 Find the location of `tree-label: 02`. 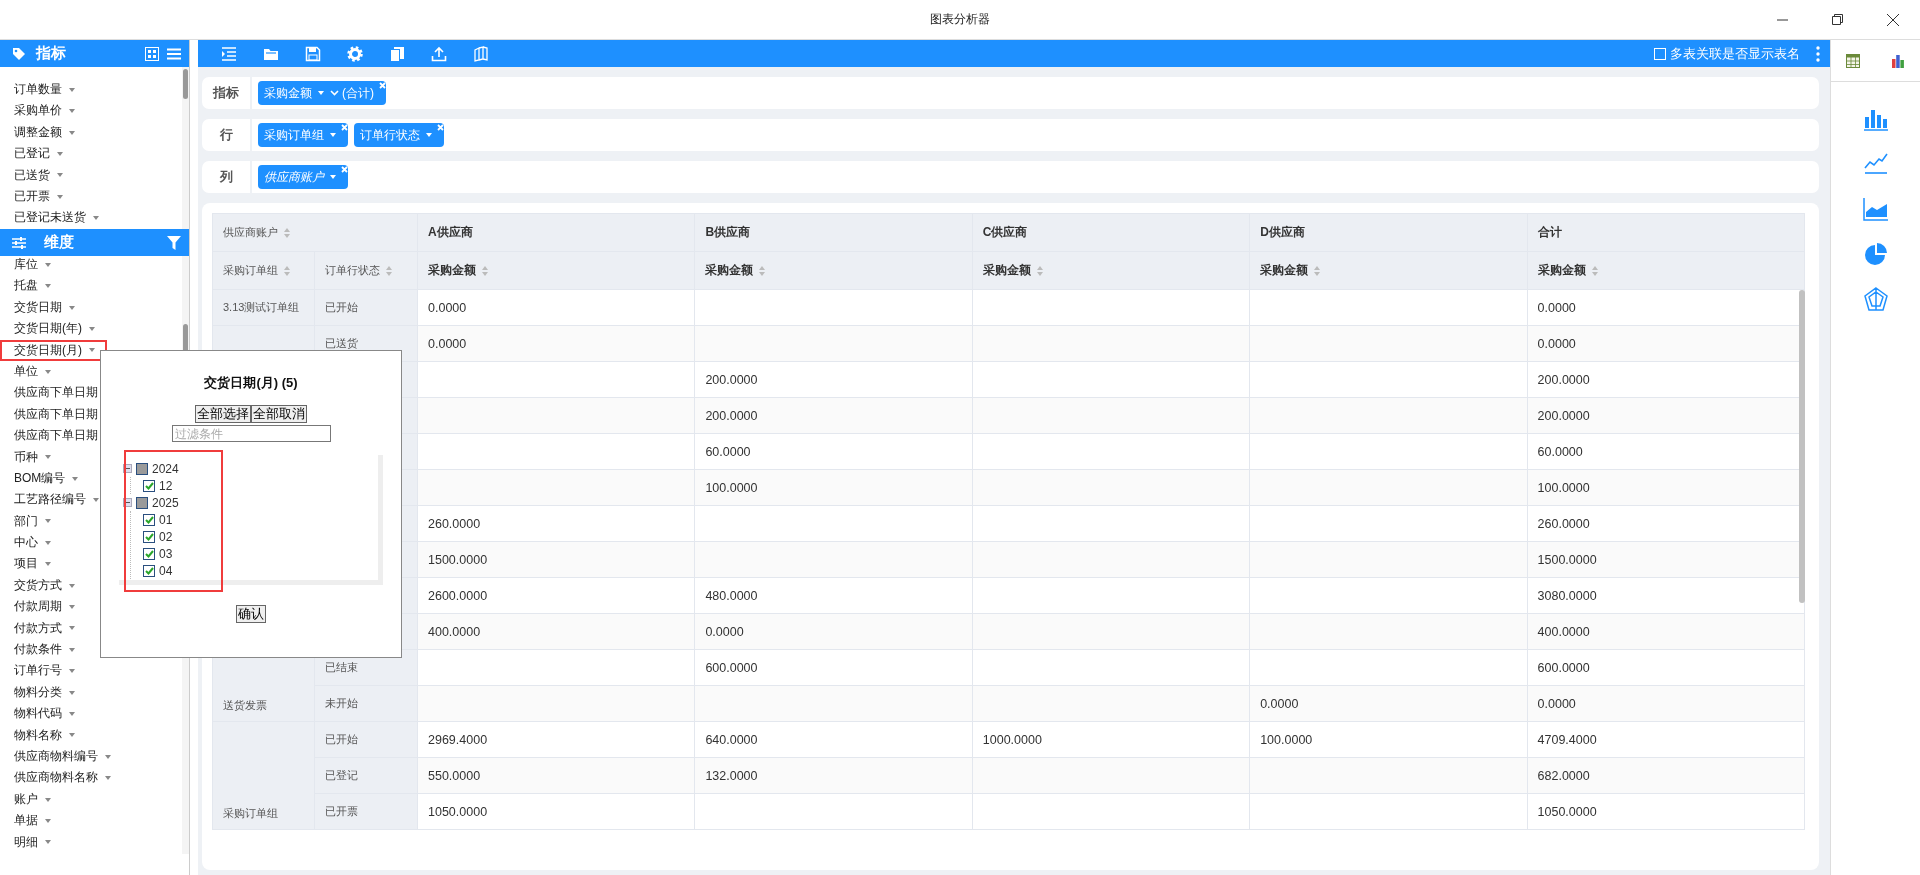

tree-label: 02 is located at coordinates (166, 536).